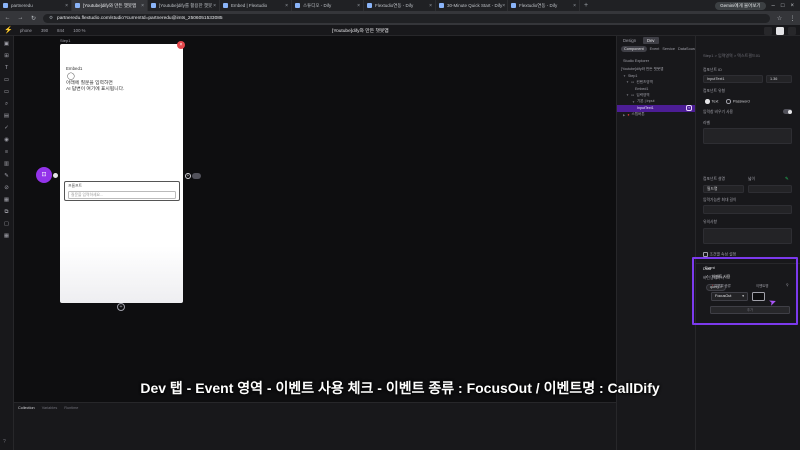 This screenshot has height=450, width=800. What do you see at coordinates (196, 176) in the screenshot?
I see `component-menu-handle` at bounding box center [196, 176].